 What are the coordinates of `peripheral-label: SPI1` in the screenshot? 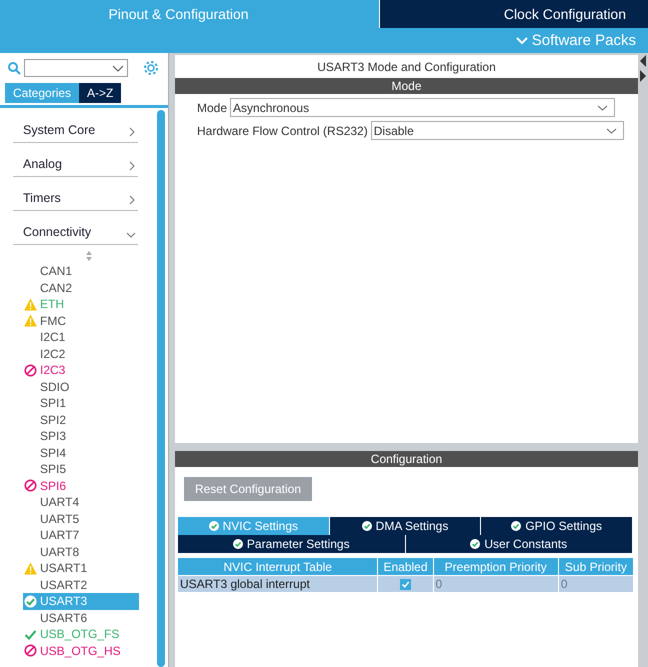 It's located at (53, 403).